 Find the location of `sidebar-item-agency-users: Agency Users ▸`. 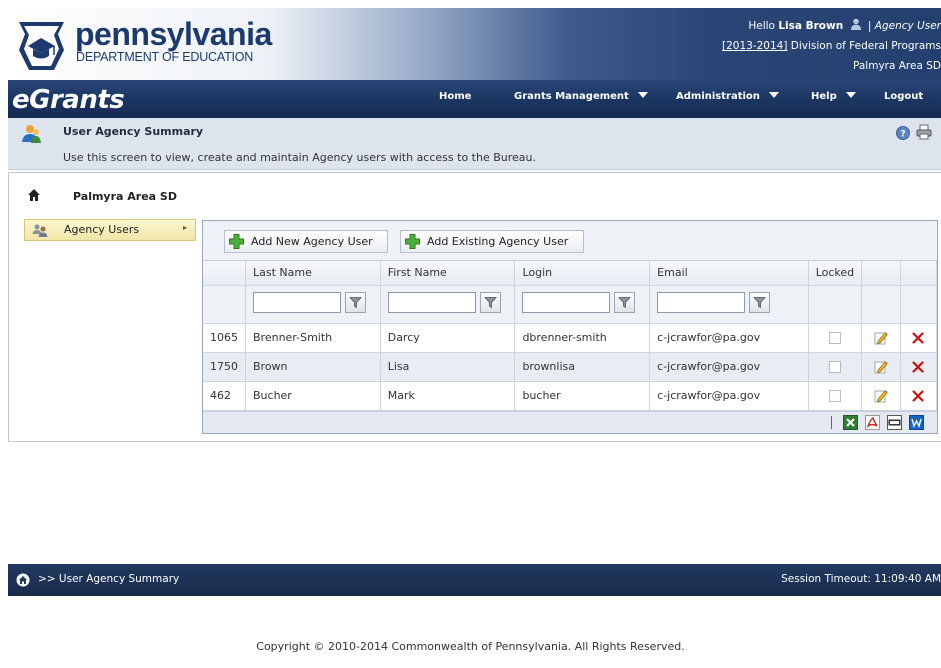

sidebar-item-agency-users: Agency Users ▸ is located at coordinates (110, 230).